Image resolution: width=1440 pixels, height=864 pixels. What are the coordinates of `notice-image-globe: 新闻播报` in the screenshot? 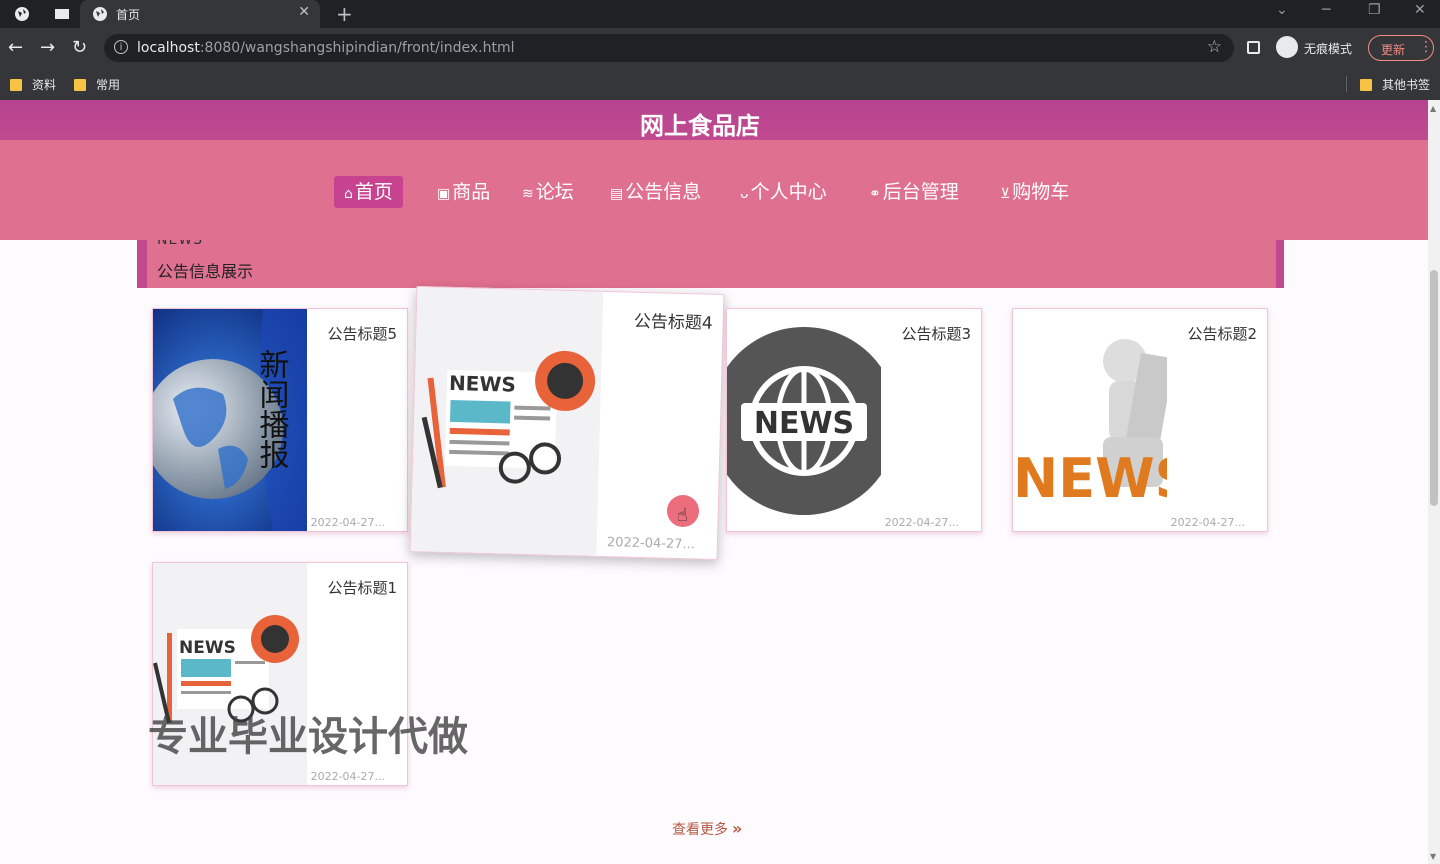 It's located at (230, 420).